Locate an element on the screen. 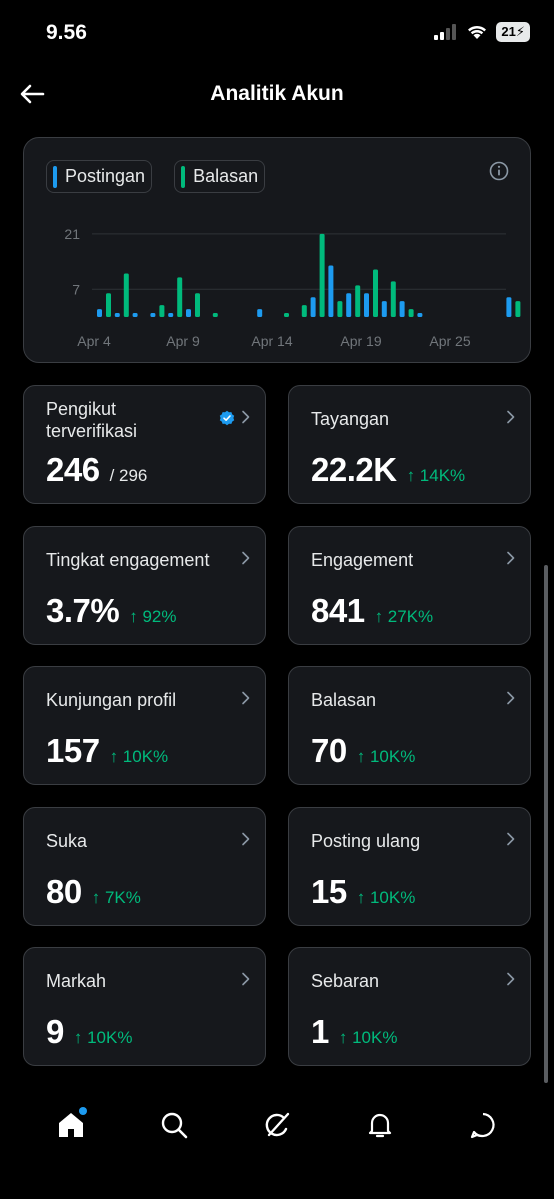  stat-value-row: 80 ↑ 7K% is located at coordinates (93, 892).